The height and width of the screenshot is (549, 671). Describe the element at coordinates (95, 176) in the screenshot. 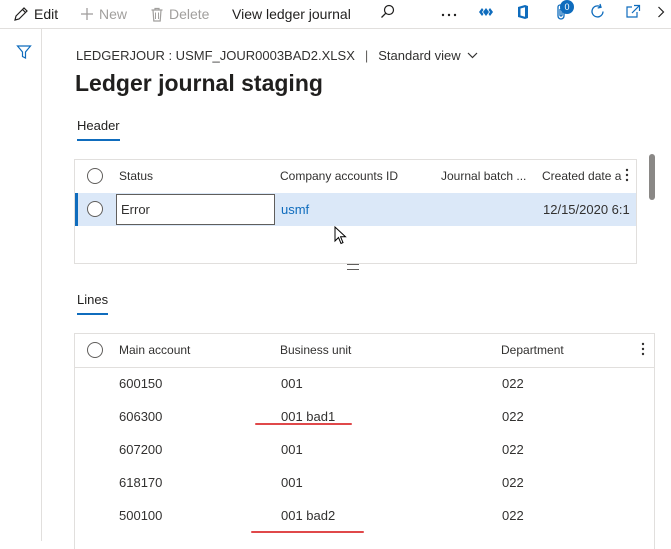

I see `select-all-radio` at that location.